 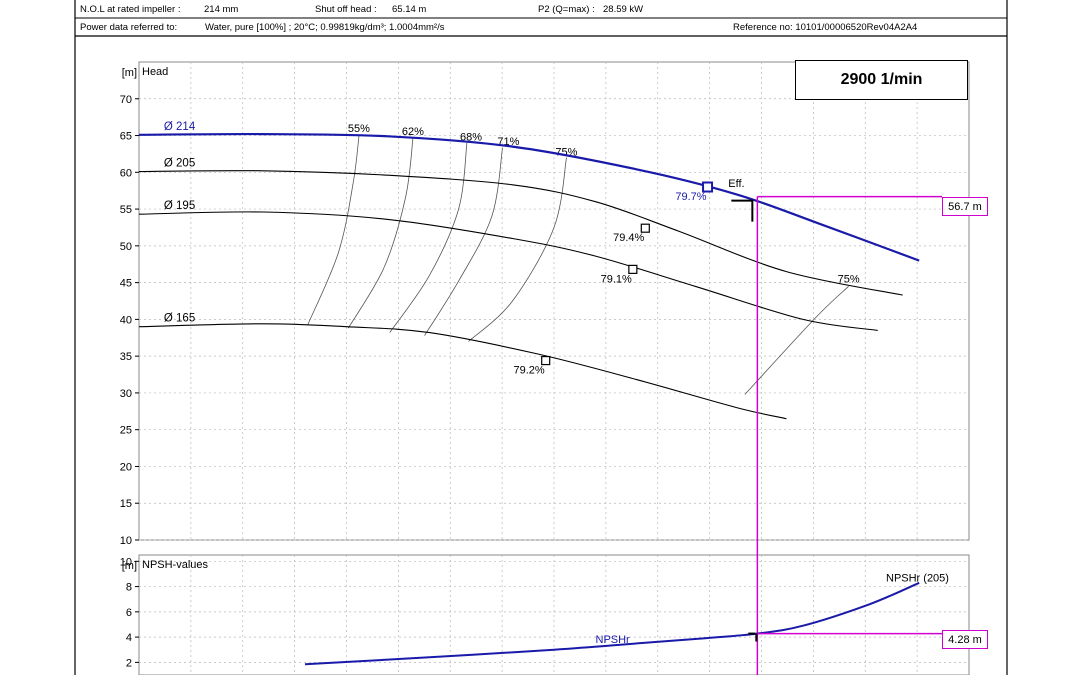 What do you see at coordinates (175, 565) in the screenshot?
I see `npsh-title: NPSH-values` at bounding box center [175, 565].